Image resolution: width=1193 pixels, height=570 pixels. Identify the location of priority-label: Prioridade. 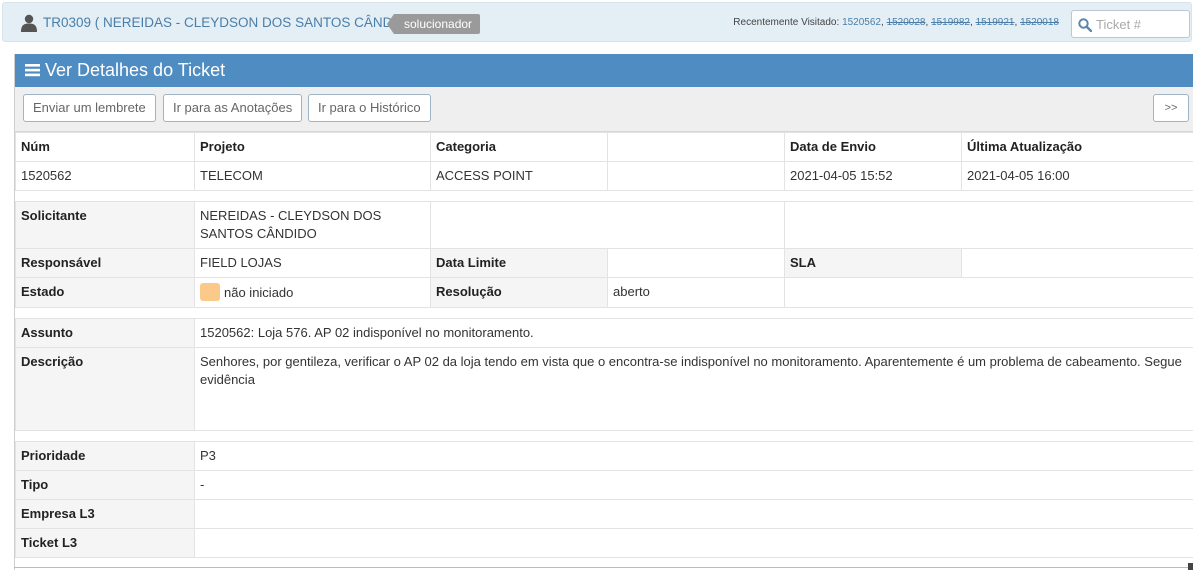
(105, 456).